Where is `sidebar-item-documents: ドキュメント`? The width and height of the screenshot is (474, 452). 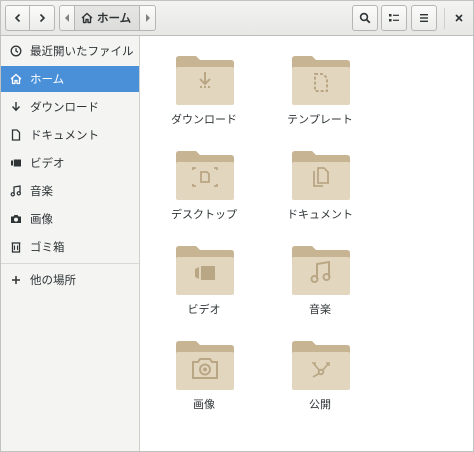
sidebar-item-documents: ドキュメント is located at coordinates (70, 135).